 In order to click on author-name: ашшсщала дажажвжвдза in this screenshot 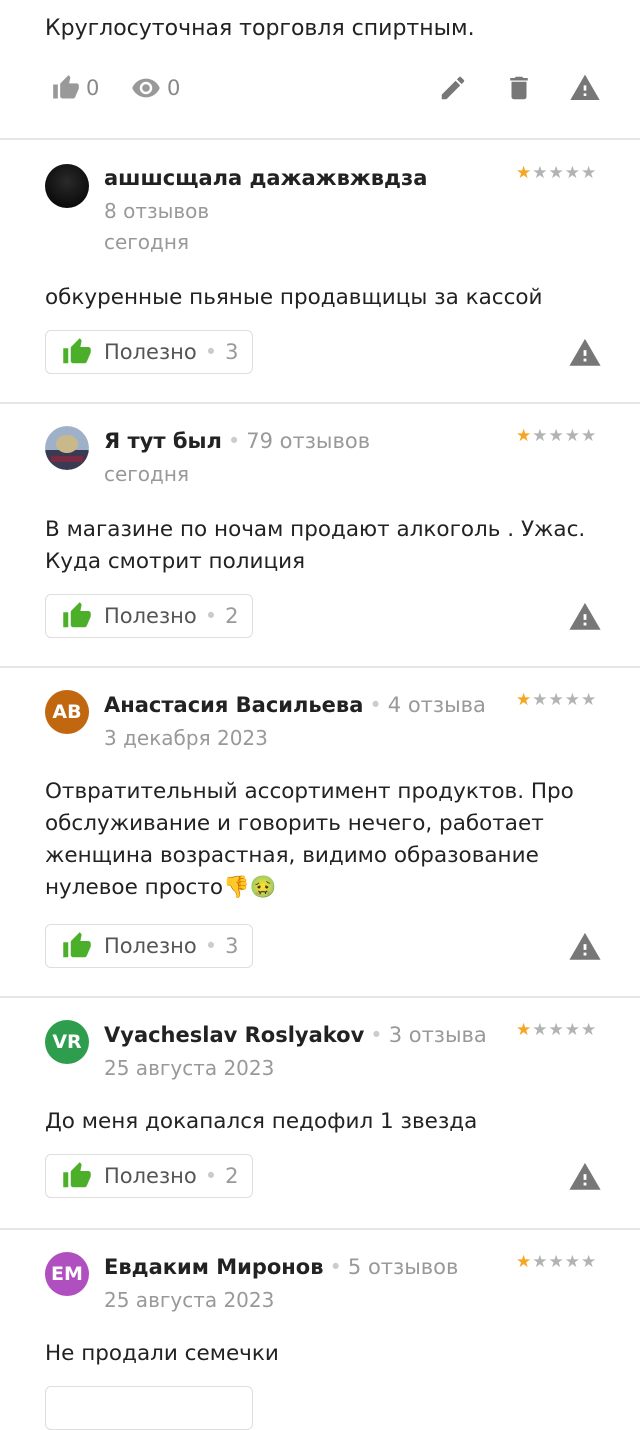, I will do `click(265, 178)`.